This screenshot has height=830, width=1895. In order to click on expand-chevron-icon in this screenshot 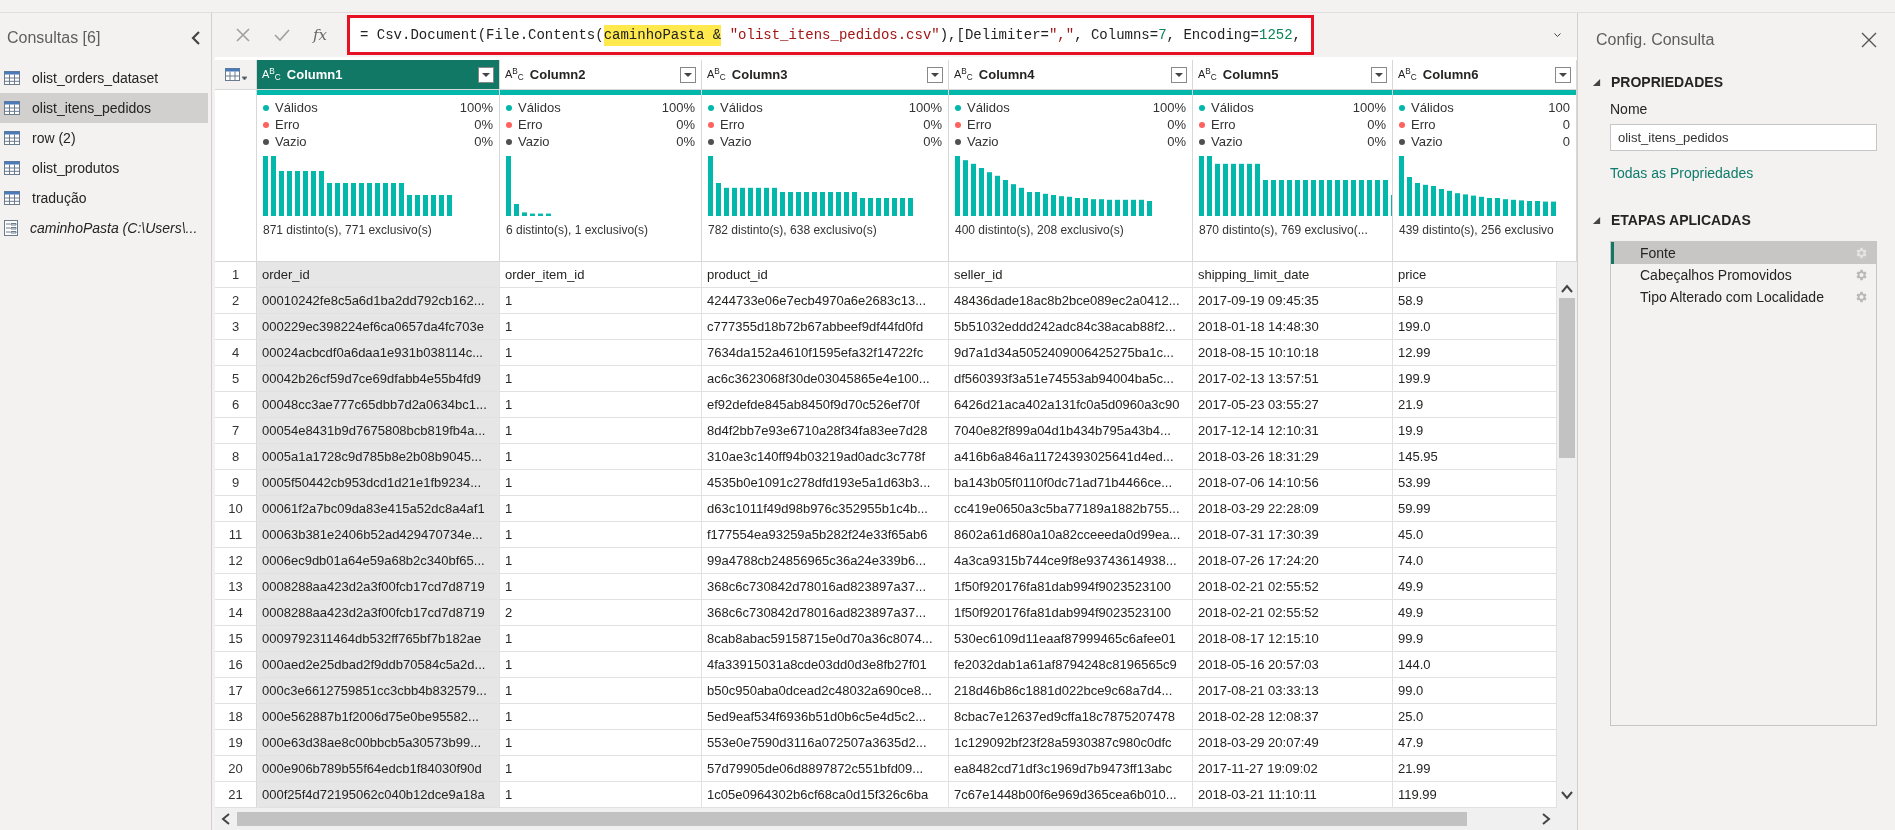, I will do `click(1557, 35)`.